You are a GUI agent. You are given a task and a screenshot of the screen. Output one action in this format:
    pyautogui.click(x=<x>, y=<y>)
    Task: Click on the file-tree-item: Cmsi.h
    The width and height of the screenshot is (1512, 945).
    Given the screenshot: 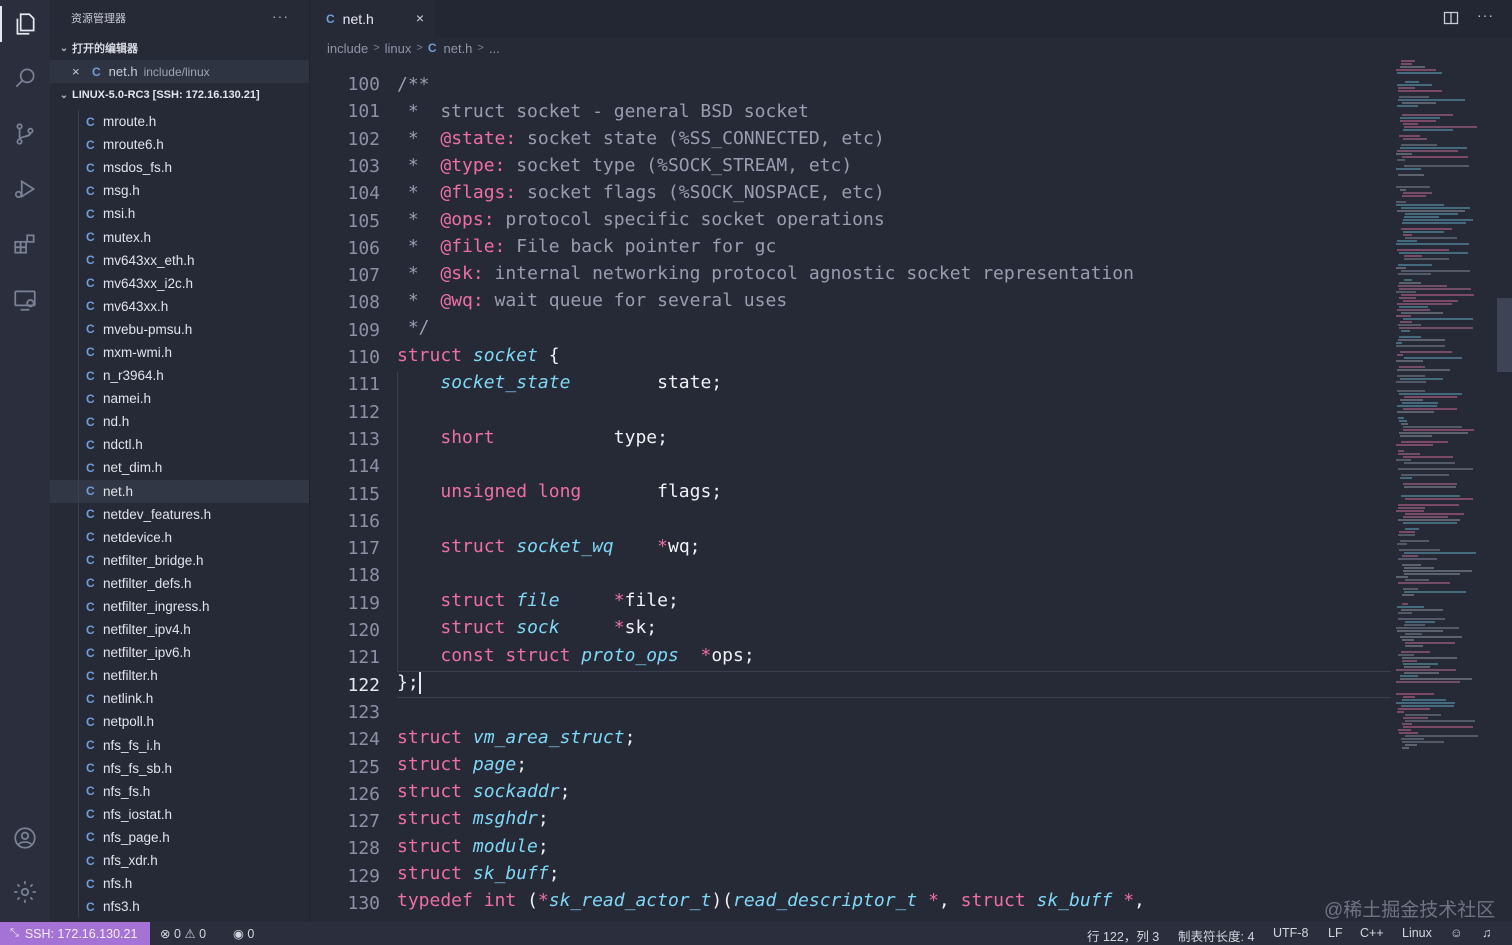 What is the action you would take?
    pyautogui.click(x=179, y=213)
    